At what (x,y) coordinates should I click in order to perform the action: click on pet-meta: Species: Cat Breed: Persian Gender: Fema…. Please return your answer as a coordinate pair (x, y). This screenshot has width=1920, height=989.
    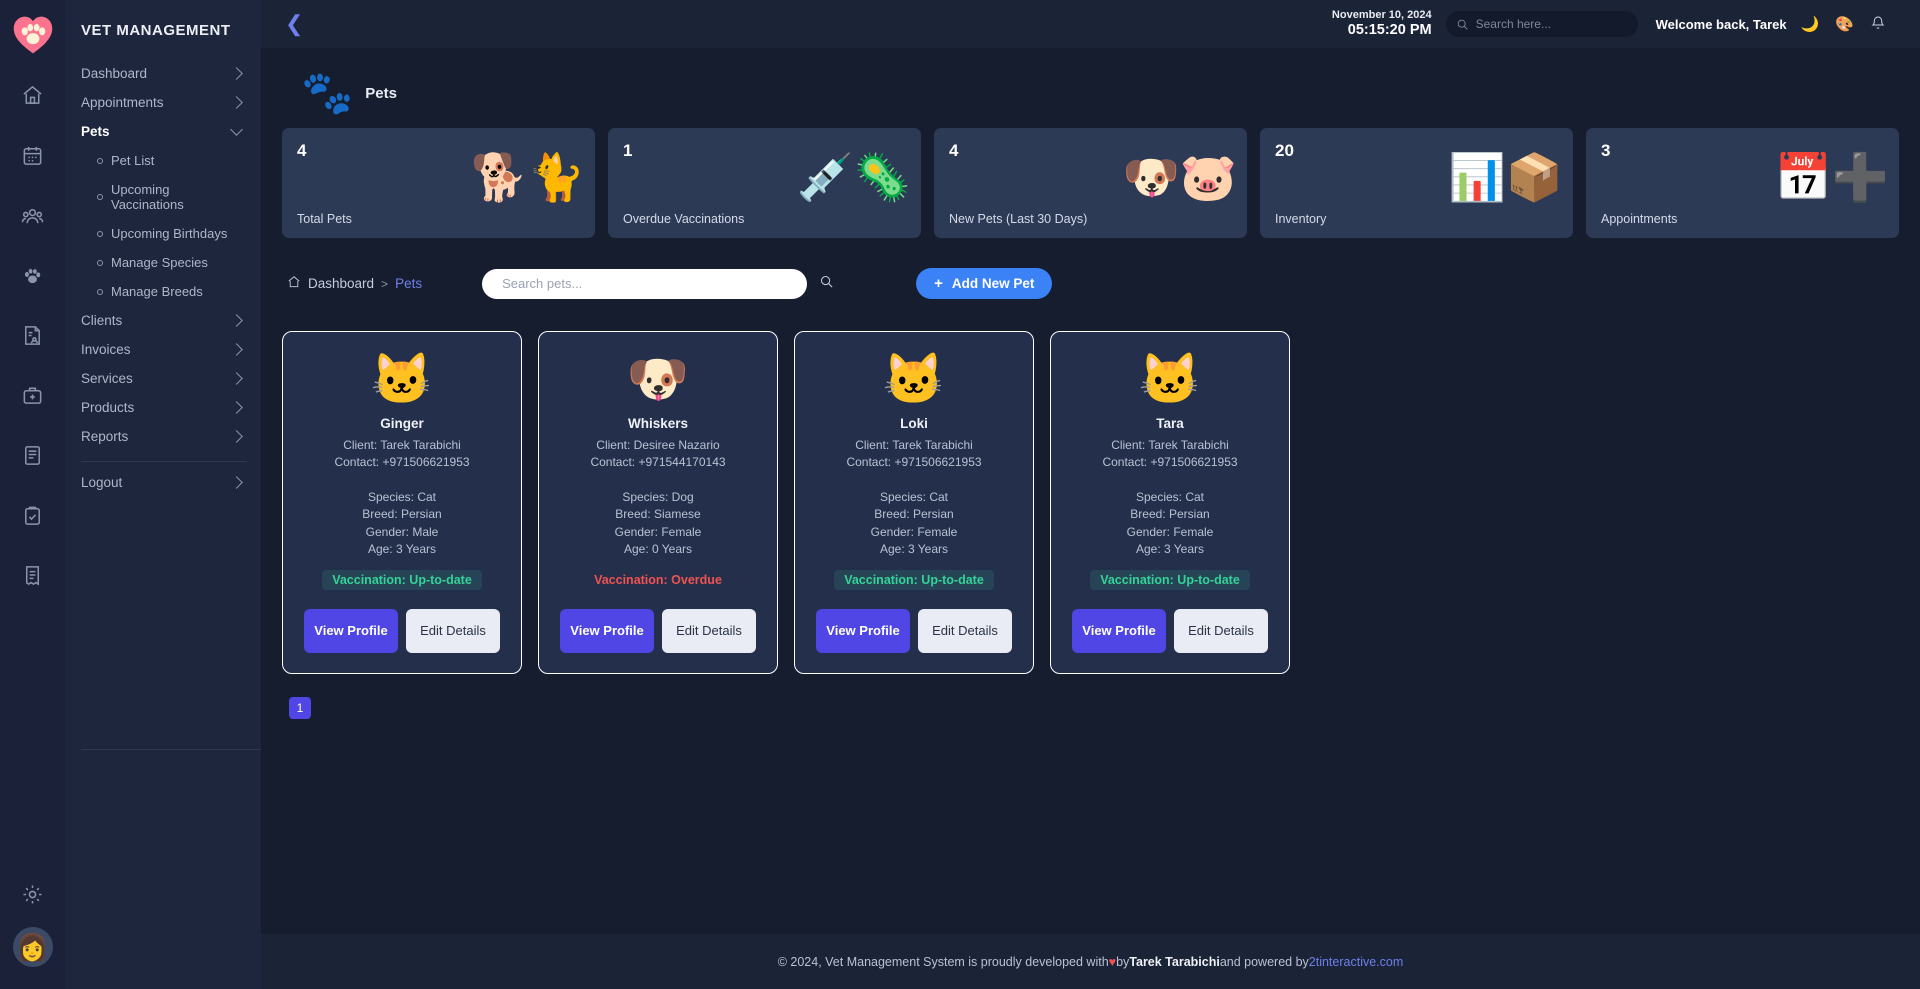
    Looking at the image, I should click on (1170, 524).